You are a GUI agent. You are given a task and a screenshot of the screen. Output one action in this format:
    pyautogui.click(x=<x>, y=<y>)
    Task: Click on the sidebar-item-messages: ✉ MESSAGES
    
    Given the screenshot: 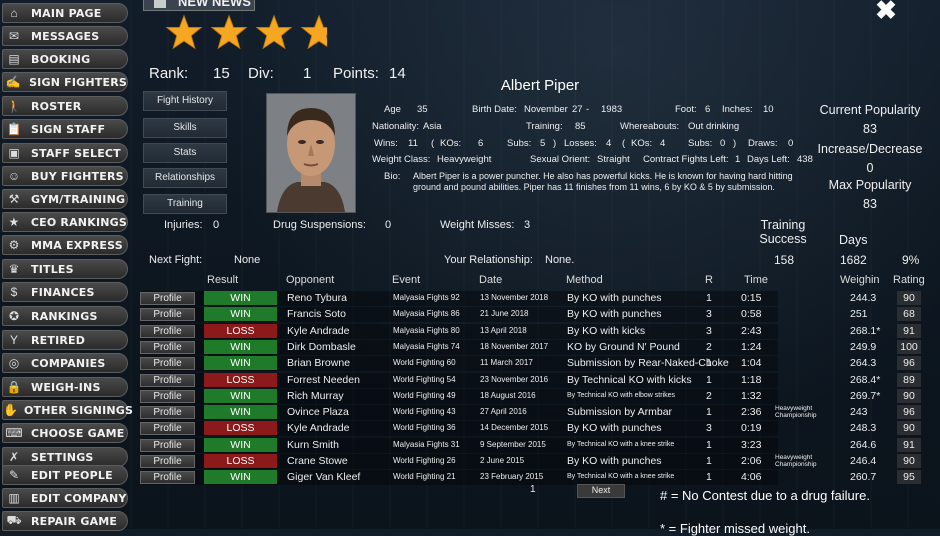 What is the action you would take?
    pyautogui.click(x=65, y=36)
    